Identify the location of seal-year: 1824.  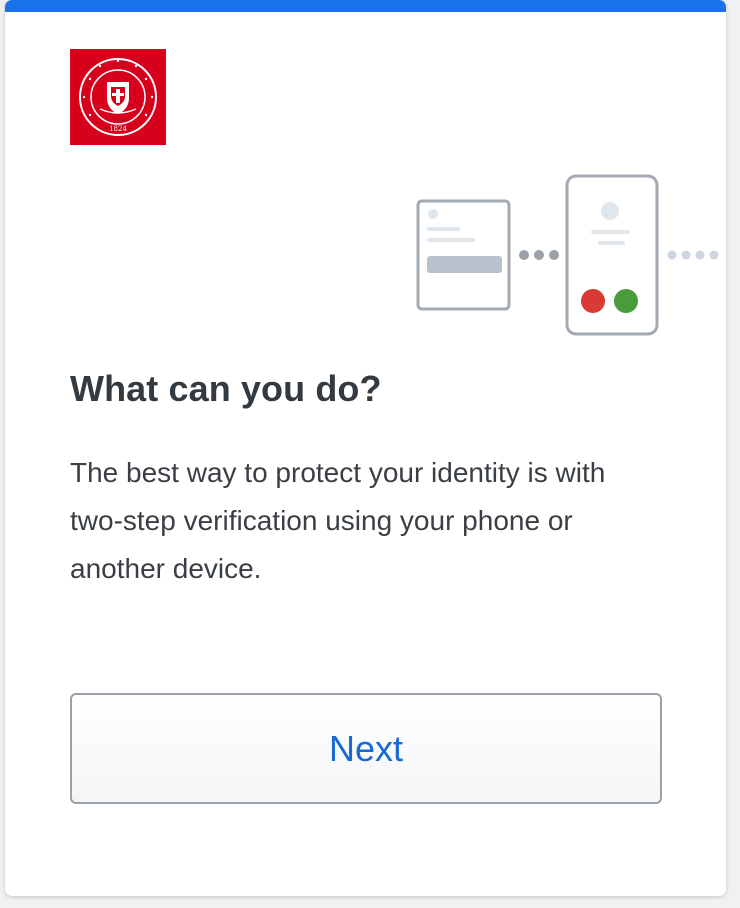
(118, 129).